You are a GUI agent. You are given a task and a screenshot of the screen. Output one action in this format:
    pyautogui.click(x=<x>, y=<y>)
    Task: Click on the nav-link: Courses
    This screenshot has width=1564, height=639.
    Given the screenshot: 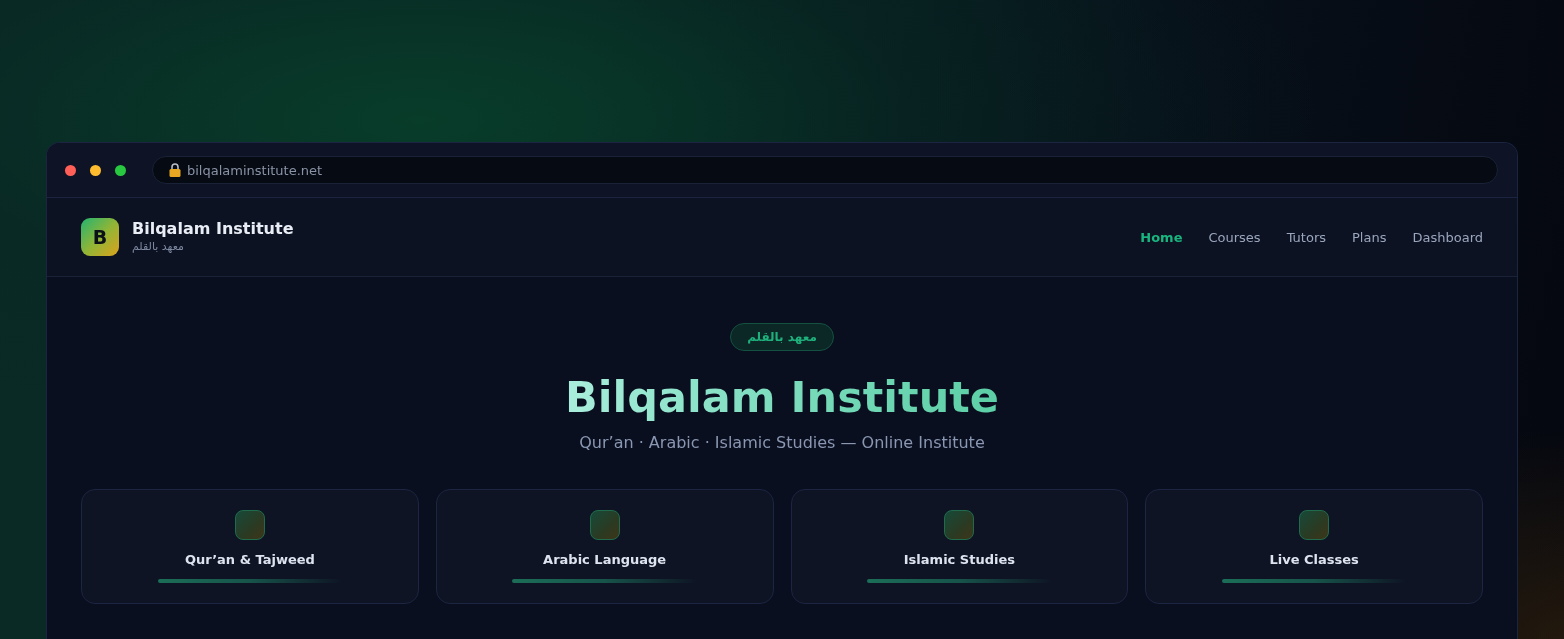 What is the action you would take?
    pyautogui.click(x=1234, y=237)
    